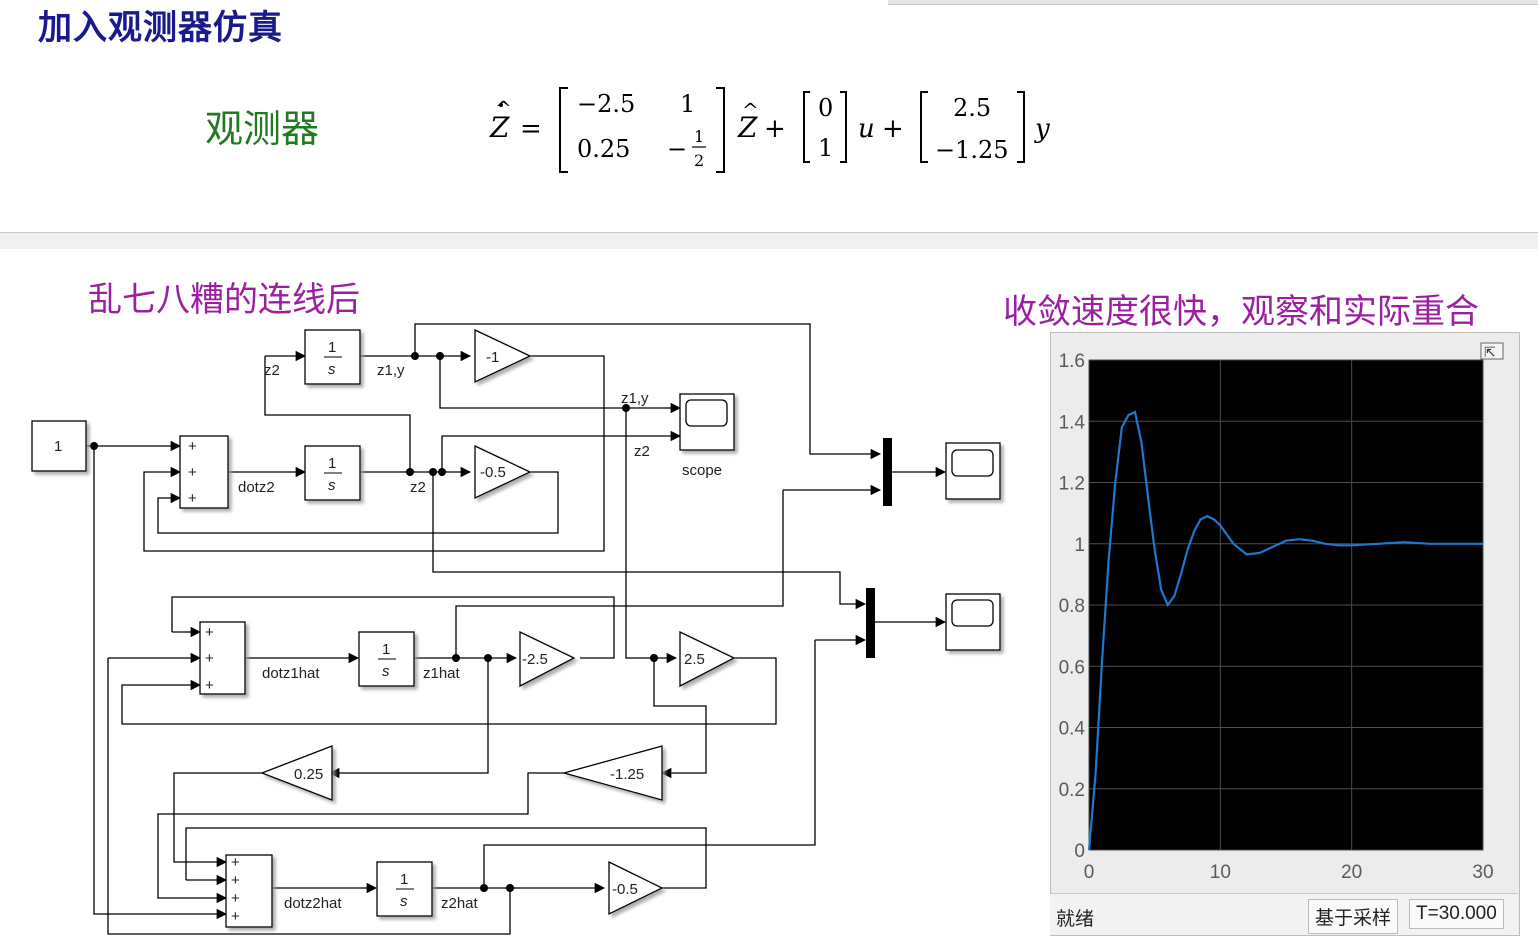 The height and width of the screenshot is (952, 1538). Describe the element at coordinates (332, 463) in the screenshot. I see `int2-num: 1` at that location.